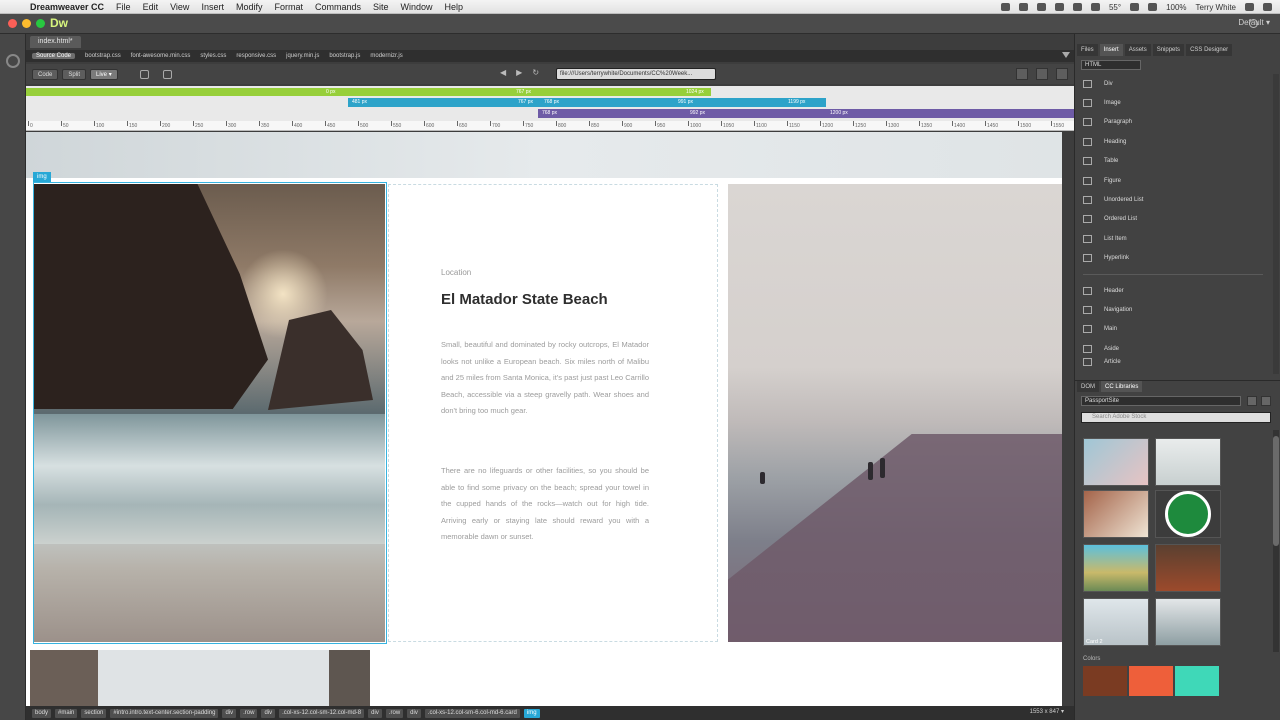 The height and width of the screenshot is (720, 1280). I want to click on tag-crumb: #main, so click(66, 713).